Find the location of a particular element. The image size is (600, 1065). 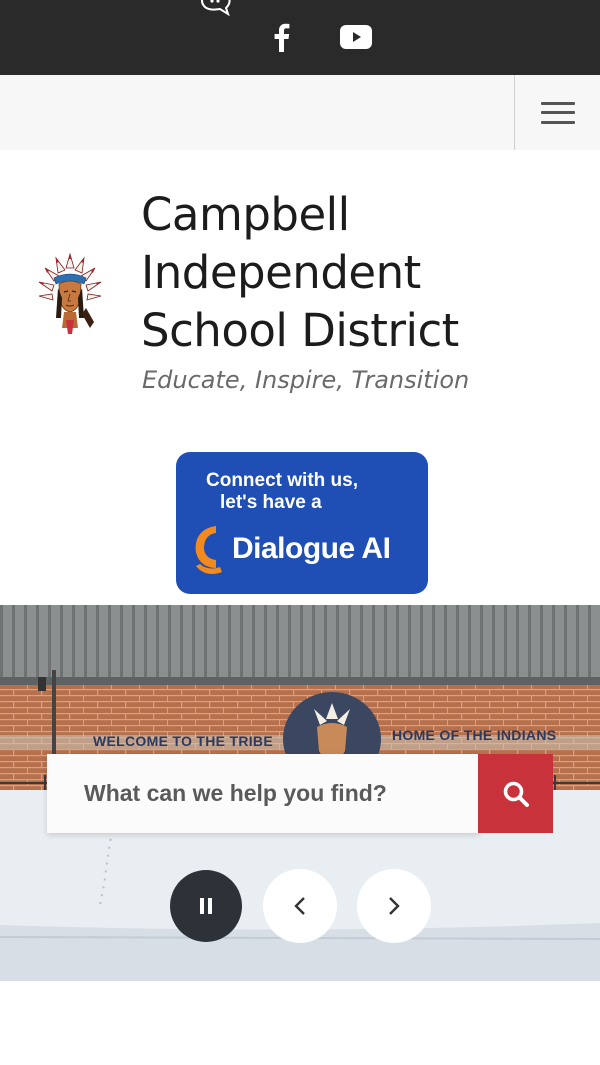

chevron-left-icon is located at coordinates (299, 906).